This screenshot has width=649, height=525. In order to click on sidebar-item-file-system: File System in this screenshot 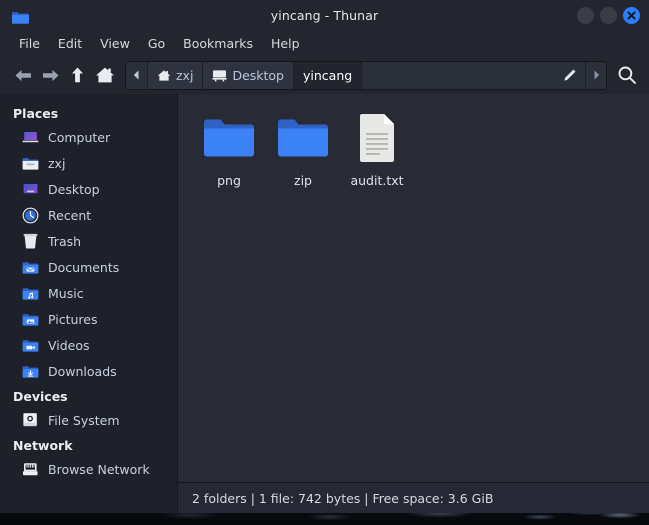, I will do `click(88, 420)`.